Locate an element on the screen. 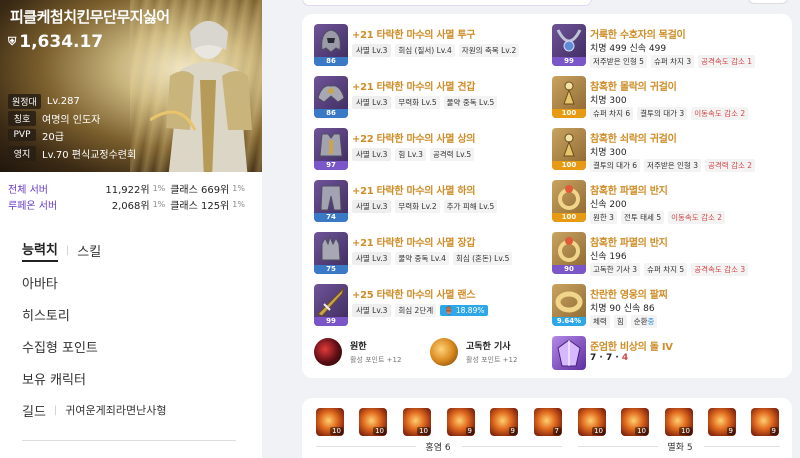 The image size is (800, 458). item-name: +21 타락한 마수의 사멸 투구 is located at coordinates (414, 35).